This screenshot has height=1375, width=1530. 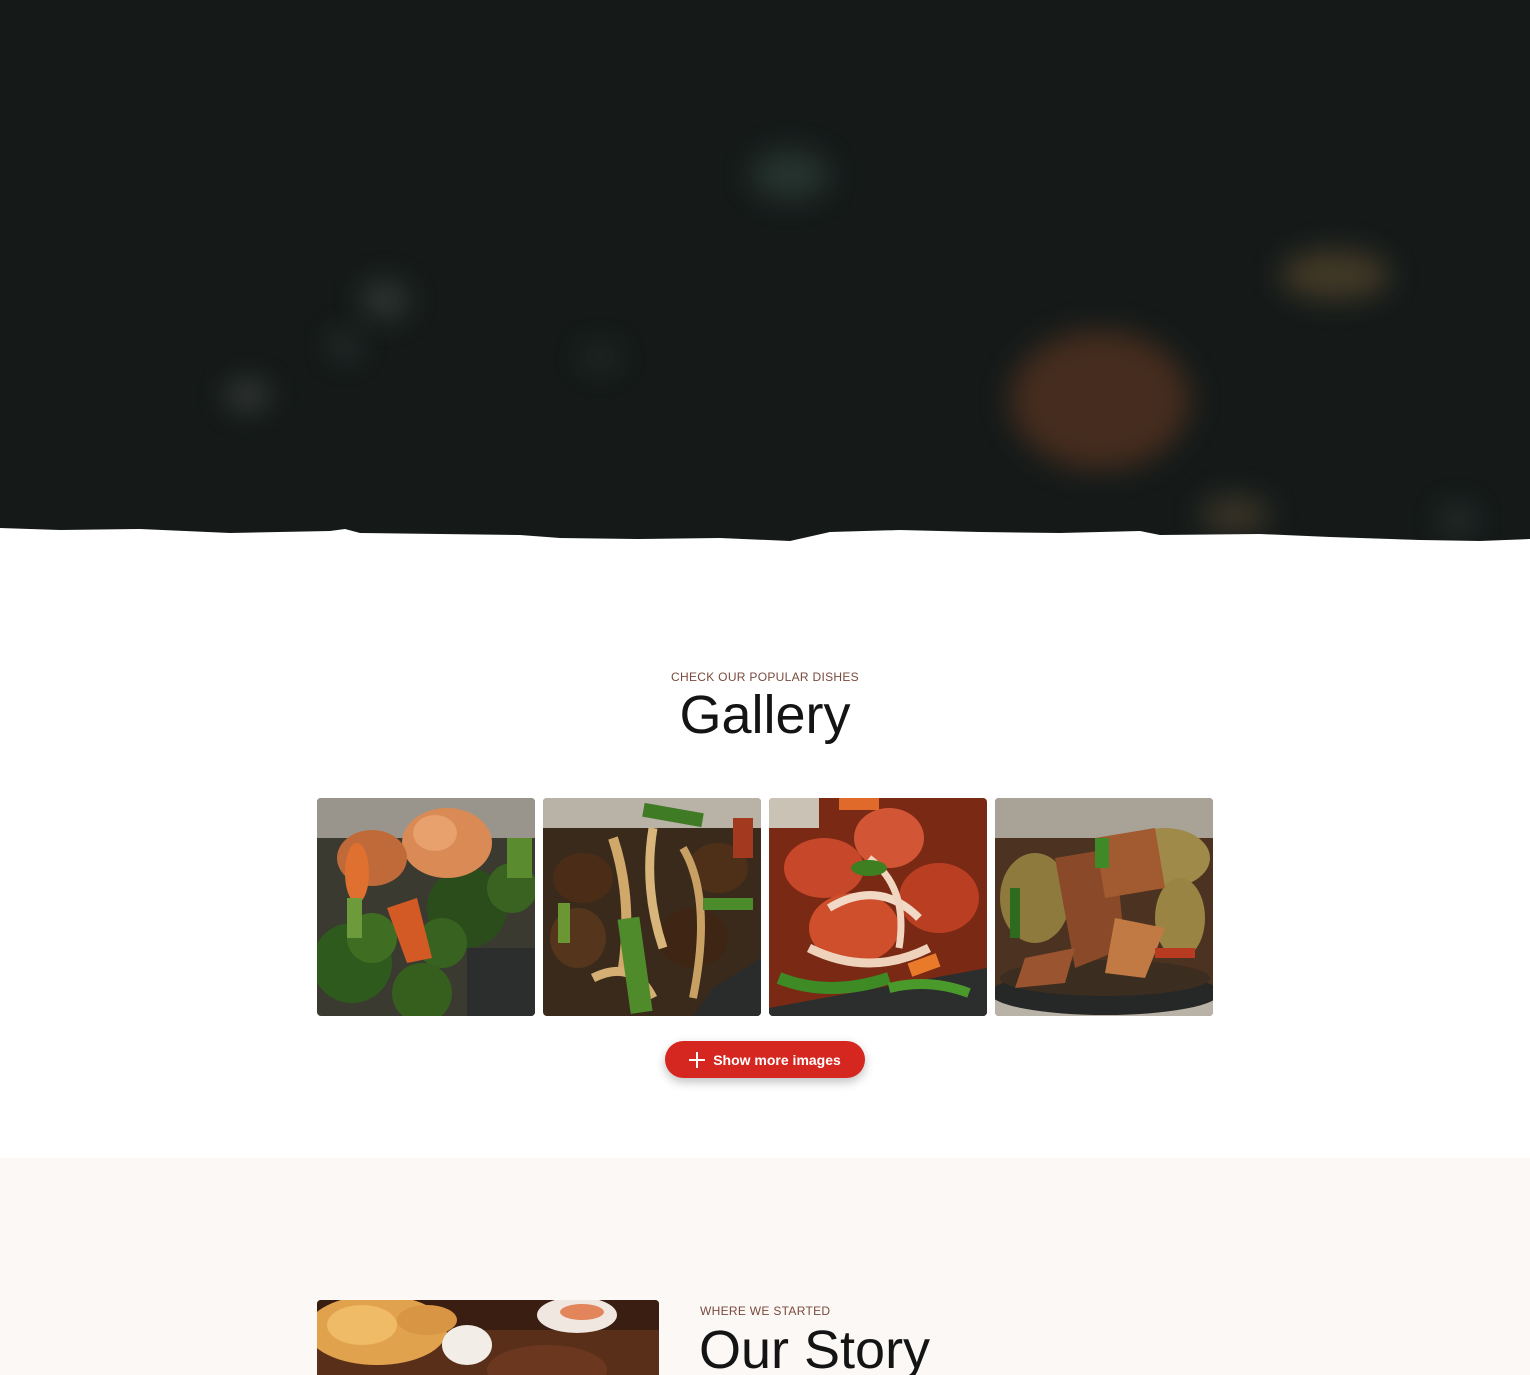 I want to click on story-eyebrow: WHERE WE STARTED, so click(x=765, y=1311).